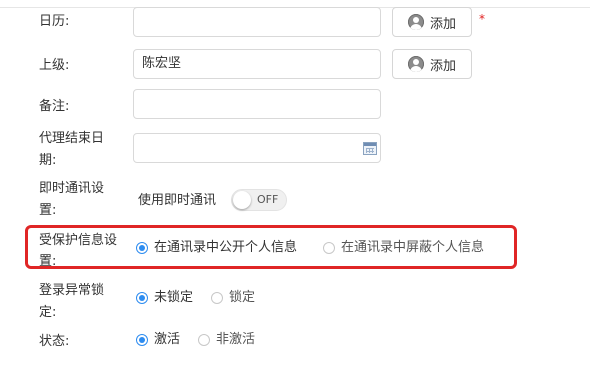  I want to click on superior-add-button: 添加, so click(432, 64).